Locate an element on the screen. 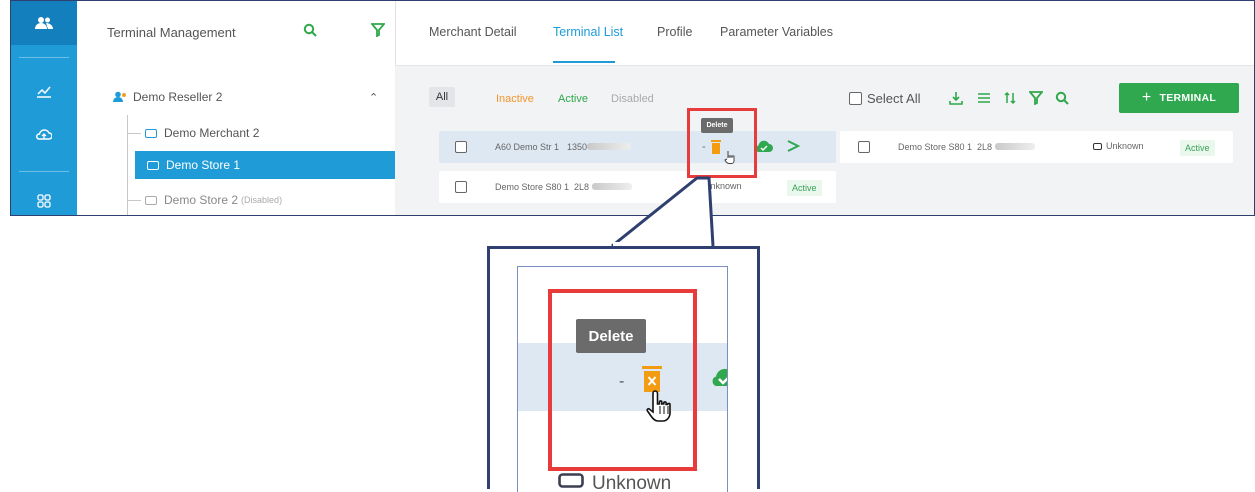 The height and width of the screenshot is (492, 1255). zoomed-delete-highlight-box is located at coordinates (622, 380).